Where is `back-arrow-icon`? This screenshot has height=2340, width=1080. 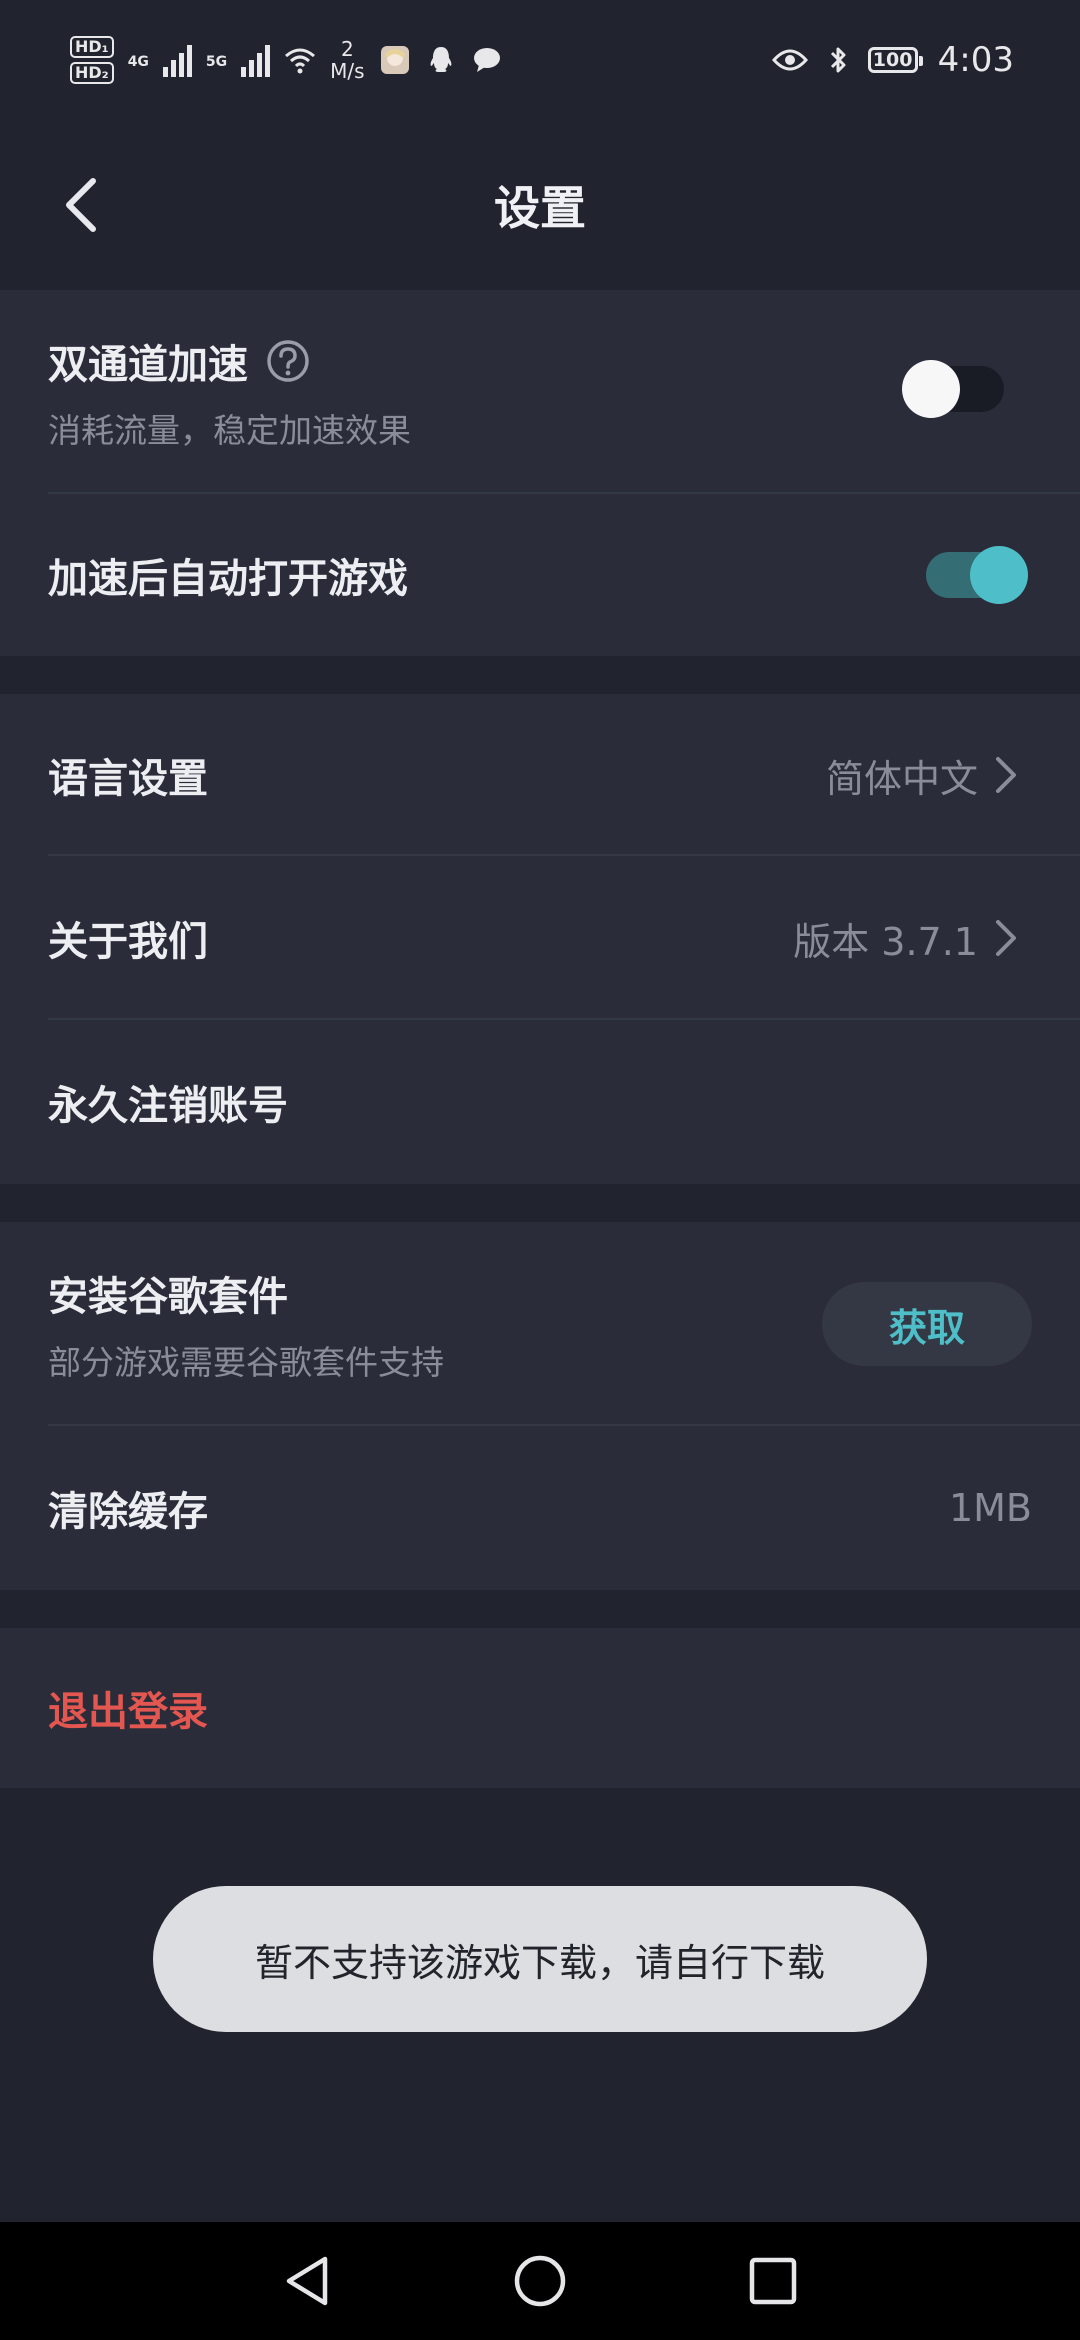 back-arrow-icon is located at coordinates (81, 205).